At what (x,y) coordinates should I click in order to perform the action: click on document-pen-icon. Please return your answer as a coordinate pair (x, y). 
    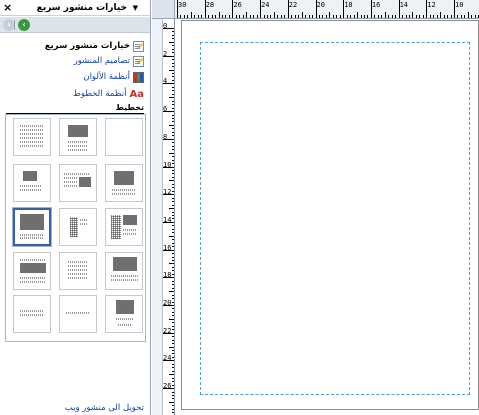
    Looking at the image, I should click on (138, 46).